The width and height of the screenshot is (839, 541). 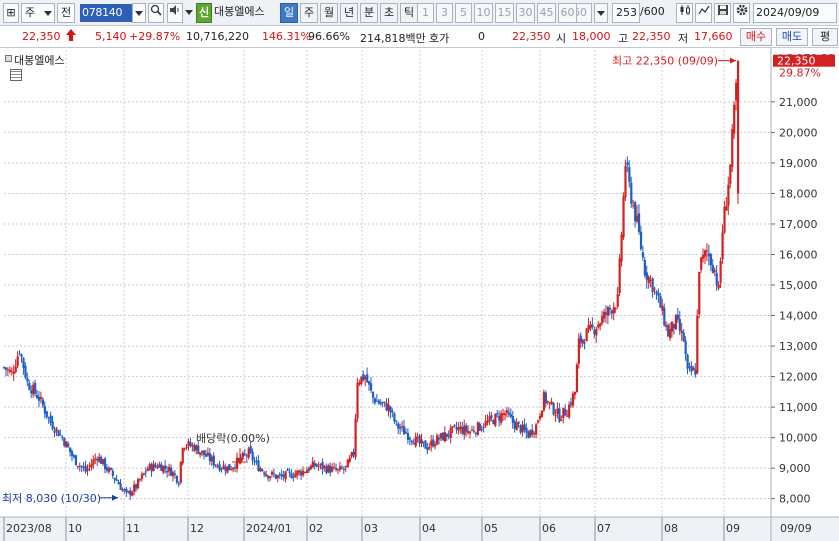 What do you see at coordinates (66, 13) in the screenshot?
I see `jeon-button: 전` at bounding box center [66, 13].